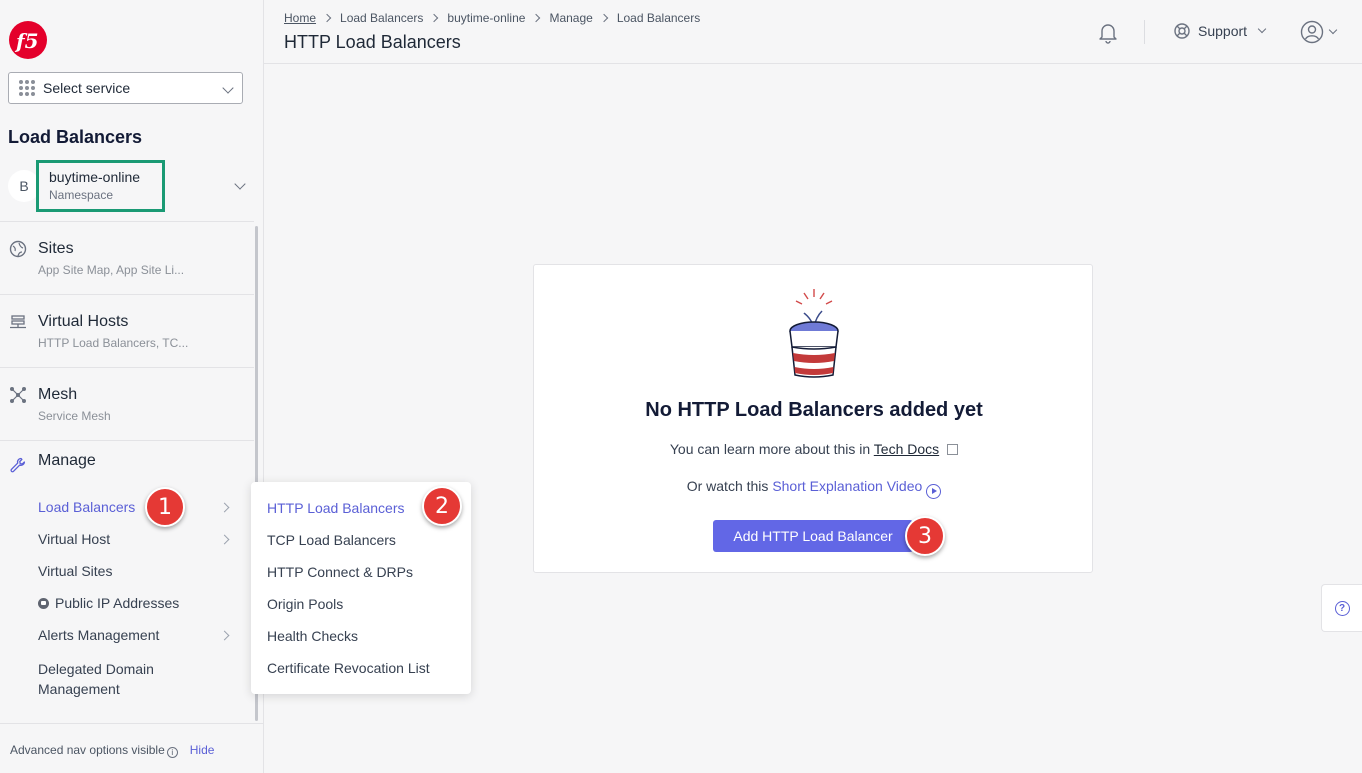 The image size is (1362, 773). Describe the element at coordinates (87, 750) in the screenshot. I see `advanced-nav-text: Advanced nav options visible` at that location.